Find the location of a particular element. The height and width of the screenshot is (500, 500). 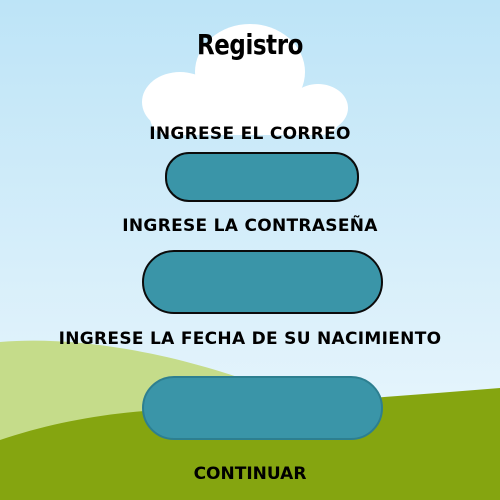

password-label: INGRESE LA CONTRASEÑA is located at coordinates (250, 226).